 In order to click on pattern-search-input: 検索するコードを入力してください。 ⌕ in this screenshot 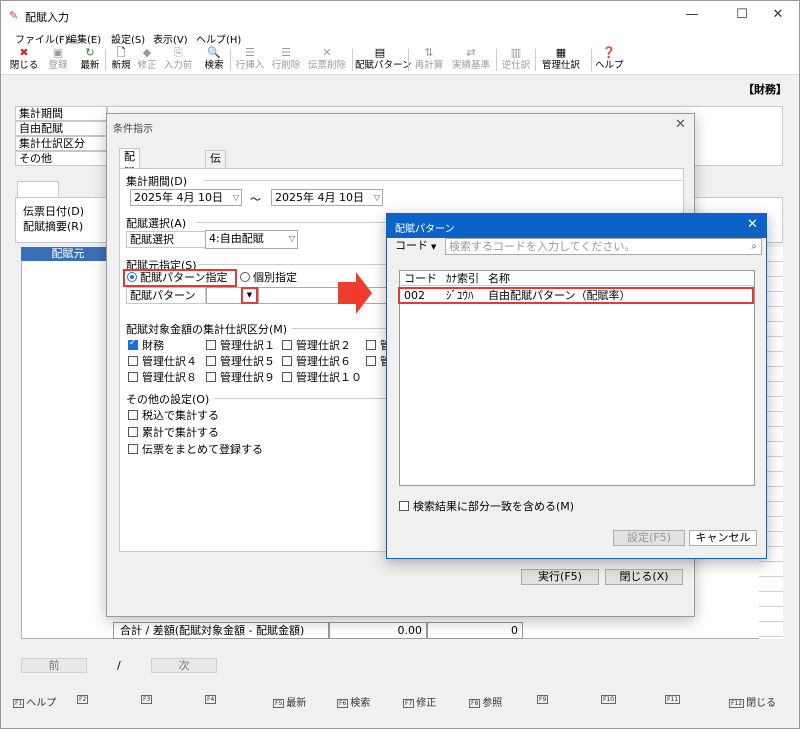, I will do `click(603, 246)`.